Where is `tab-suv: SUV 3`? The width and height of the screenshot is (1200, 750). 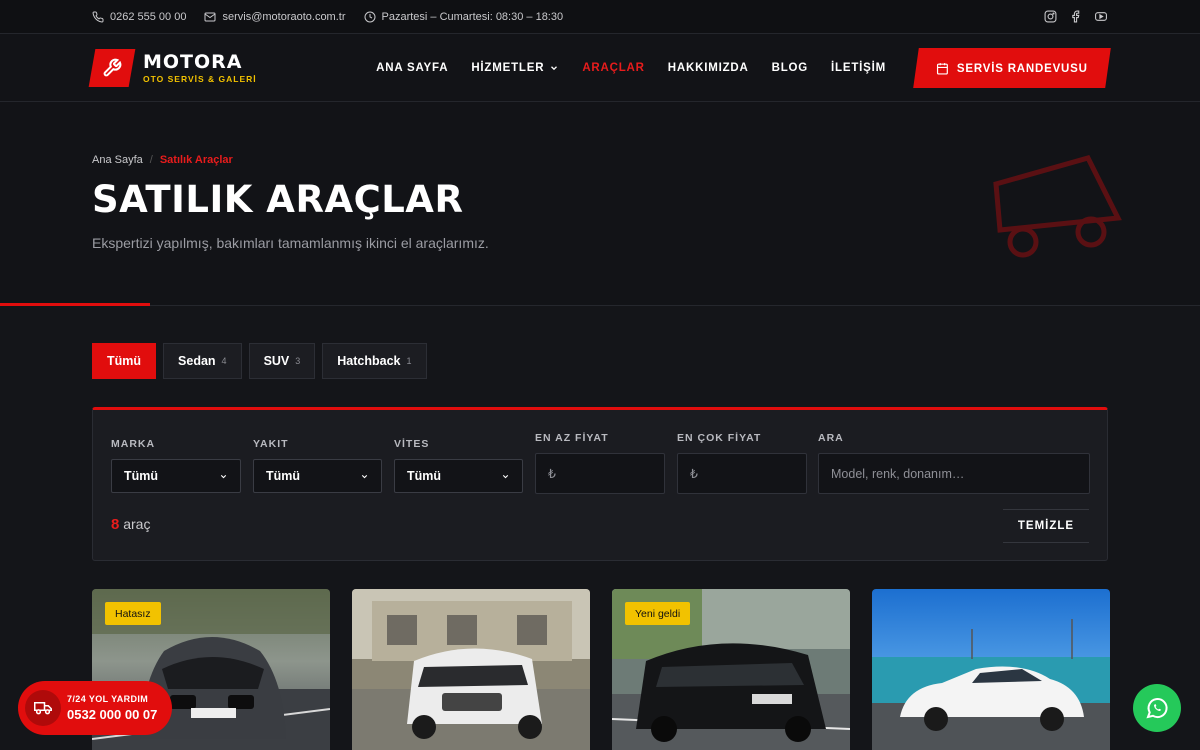
tab-suv: SUV 3 is located at coordinates (282, 361).